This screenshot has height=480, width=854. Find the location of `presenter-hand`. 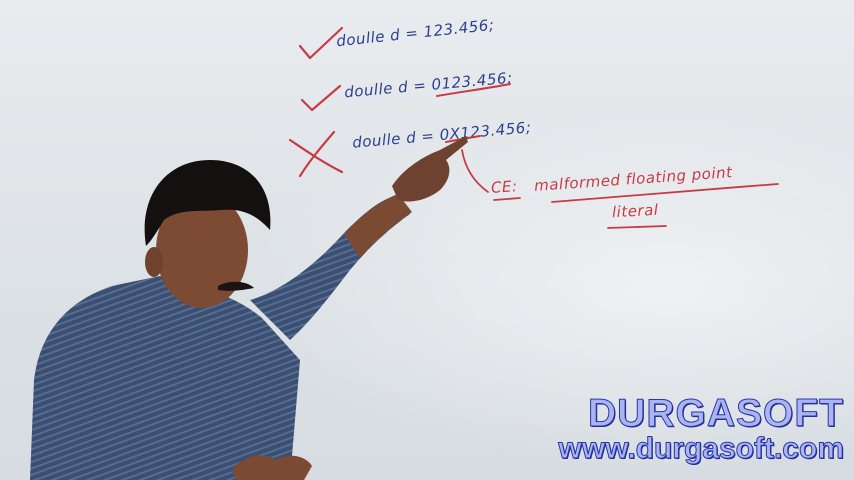

presenter-hand is located at coordinates (430, 169).